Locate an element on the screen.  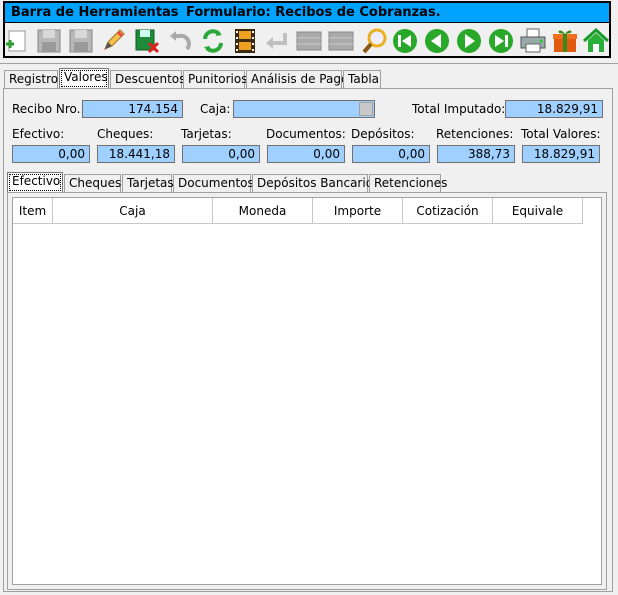
edit-button is located at coordinates (113, 41).